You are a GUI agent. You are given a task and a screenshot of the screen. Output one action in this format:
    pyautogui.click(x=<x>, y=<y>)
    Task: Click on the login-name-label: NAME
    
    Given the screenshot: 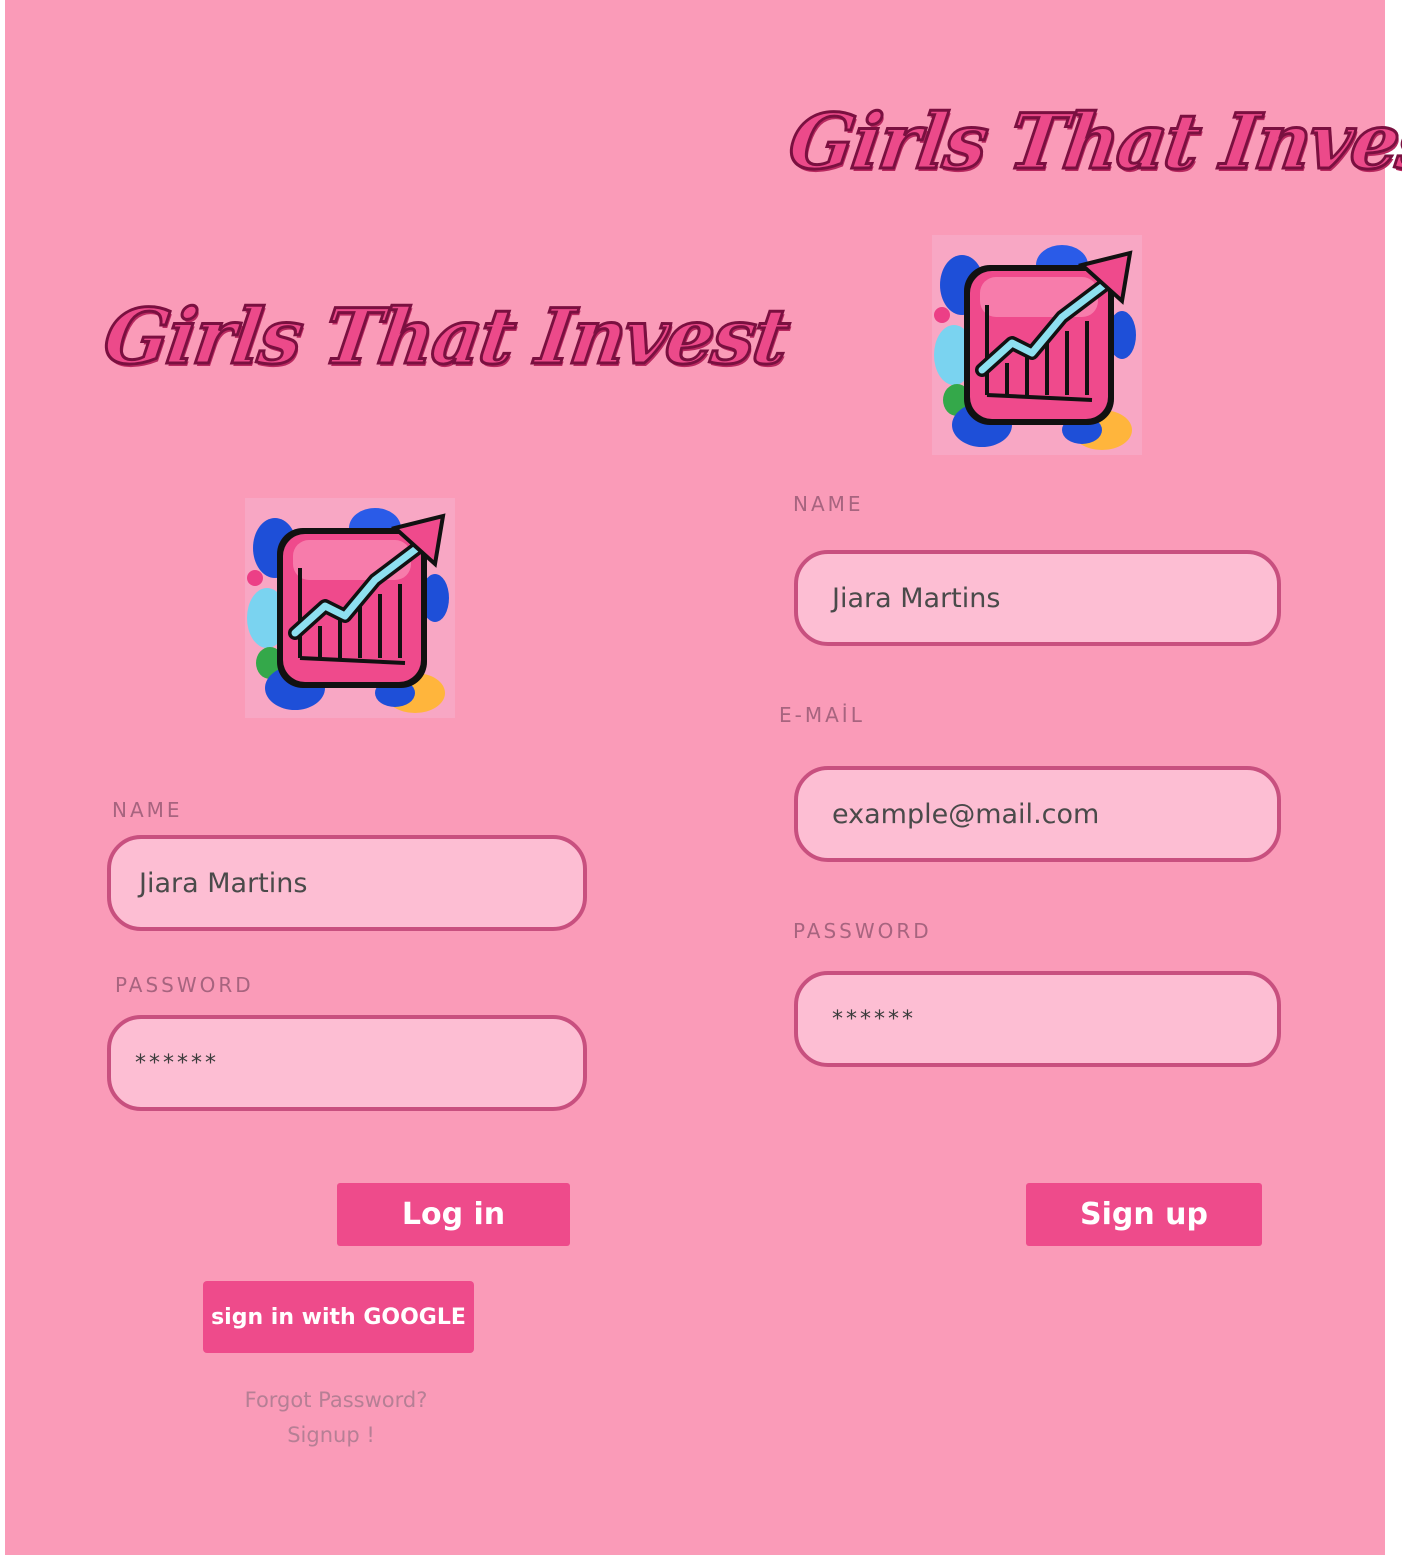 What is the action you would take?
    pyautogui.click(x=147, y=810)
    